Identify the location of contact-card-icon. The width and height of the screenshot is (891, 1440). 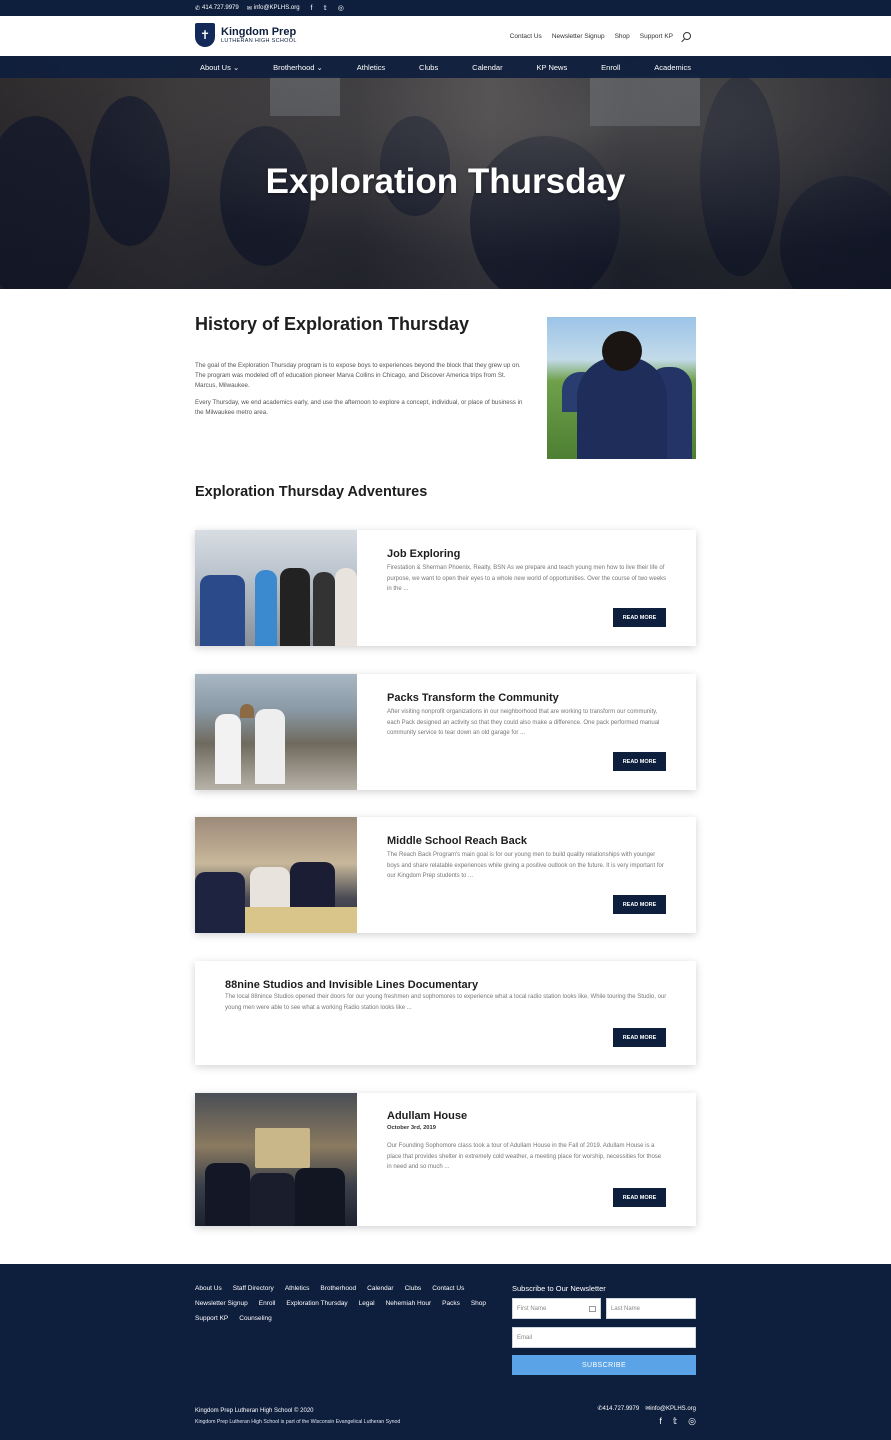
(592, 1309).